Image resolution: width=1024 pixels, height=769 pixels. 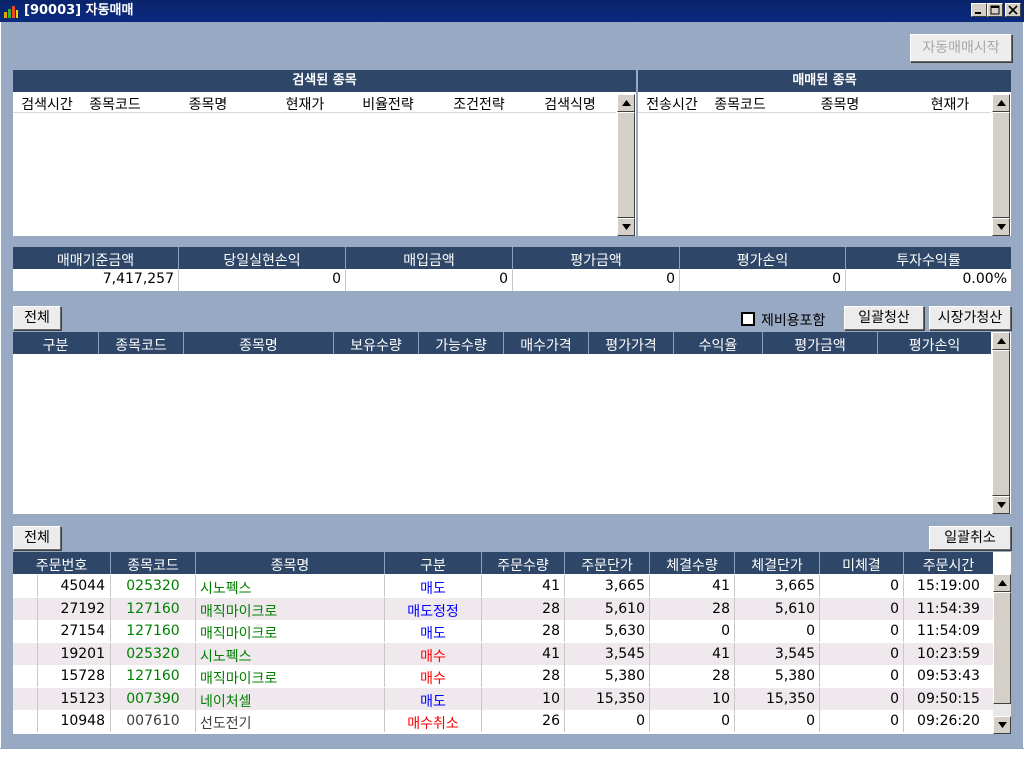 What do you see at coordinates (523, 566) in the screenshot?
I see `col-order-qty: 주문수량` at bounding box center [523, 566].